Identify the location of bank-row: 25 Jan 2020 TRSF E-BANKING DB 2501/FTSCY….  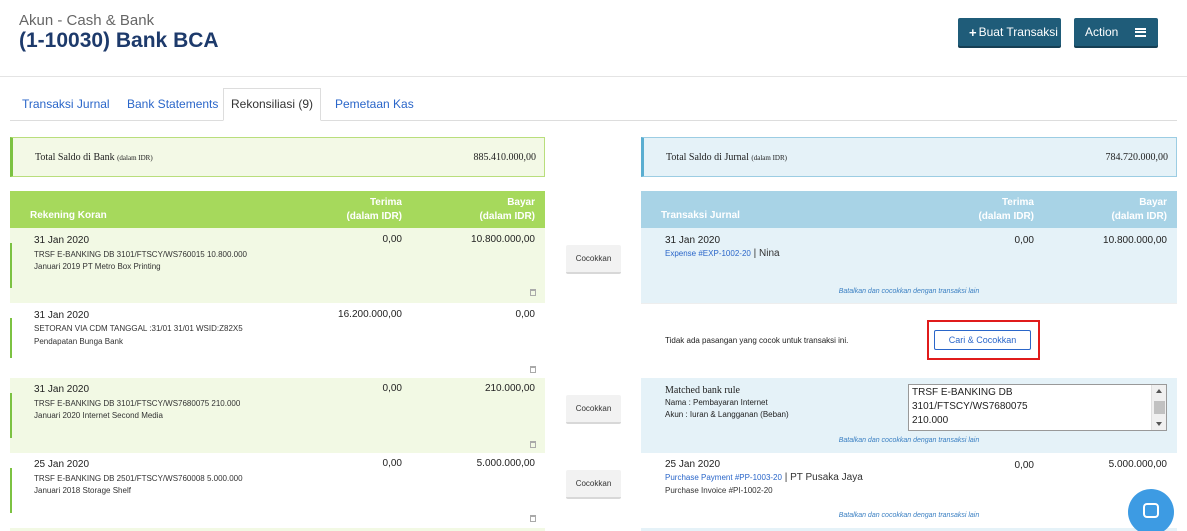
(277, 490).